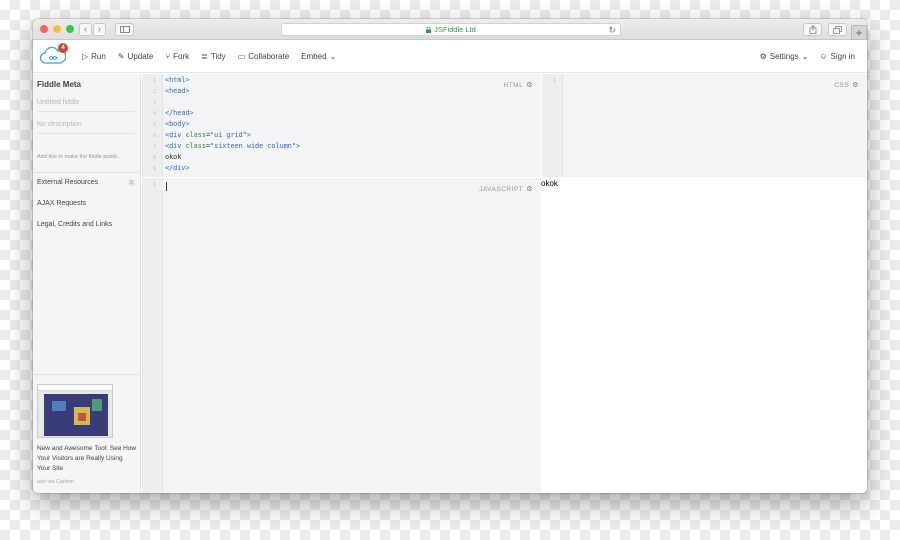  What do you see at coordinates (86, 105) in the screenshot?
I see `fiddle-title-input: Untitled fiddle` at bounding box center [86, 105].